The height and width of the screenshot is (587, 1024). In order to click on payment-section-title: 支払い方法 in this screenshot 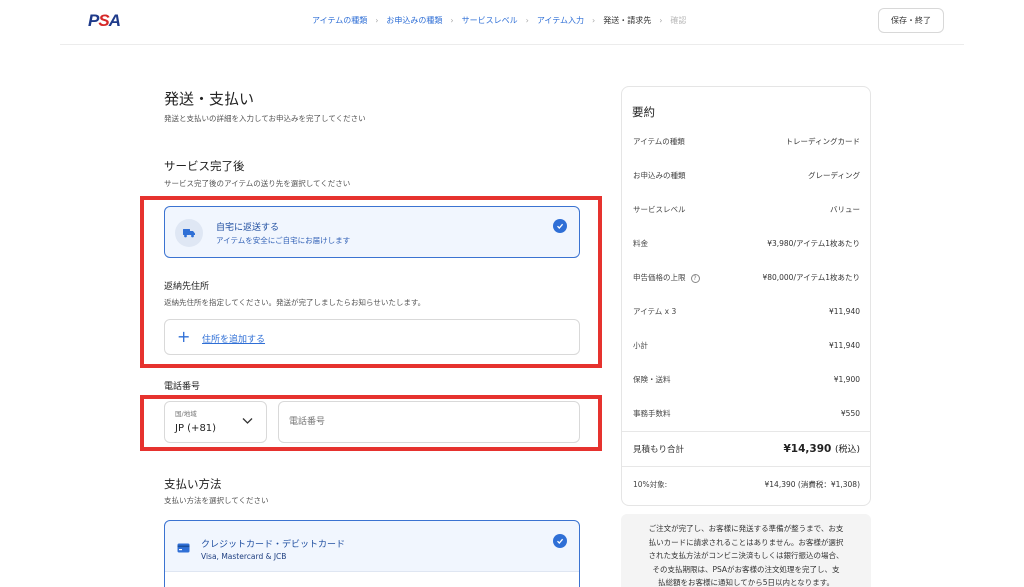, I will do `click(193, 484)`.